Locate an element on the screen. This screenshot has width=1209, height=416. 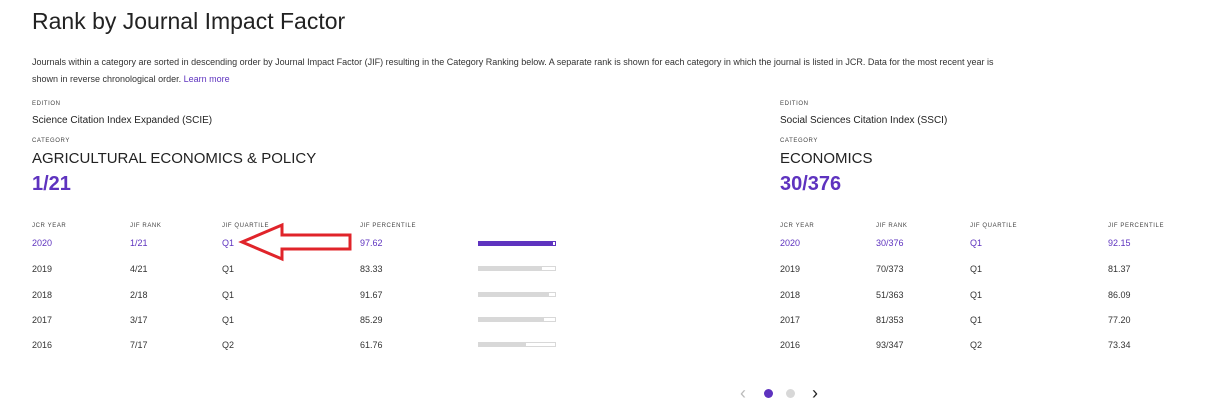
category-rank: 30/376 is located at coordinates (811, 184).